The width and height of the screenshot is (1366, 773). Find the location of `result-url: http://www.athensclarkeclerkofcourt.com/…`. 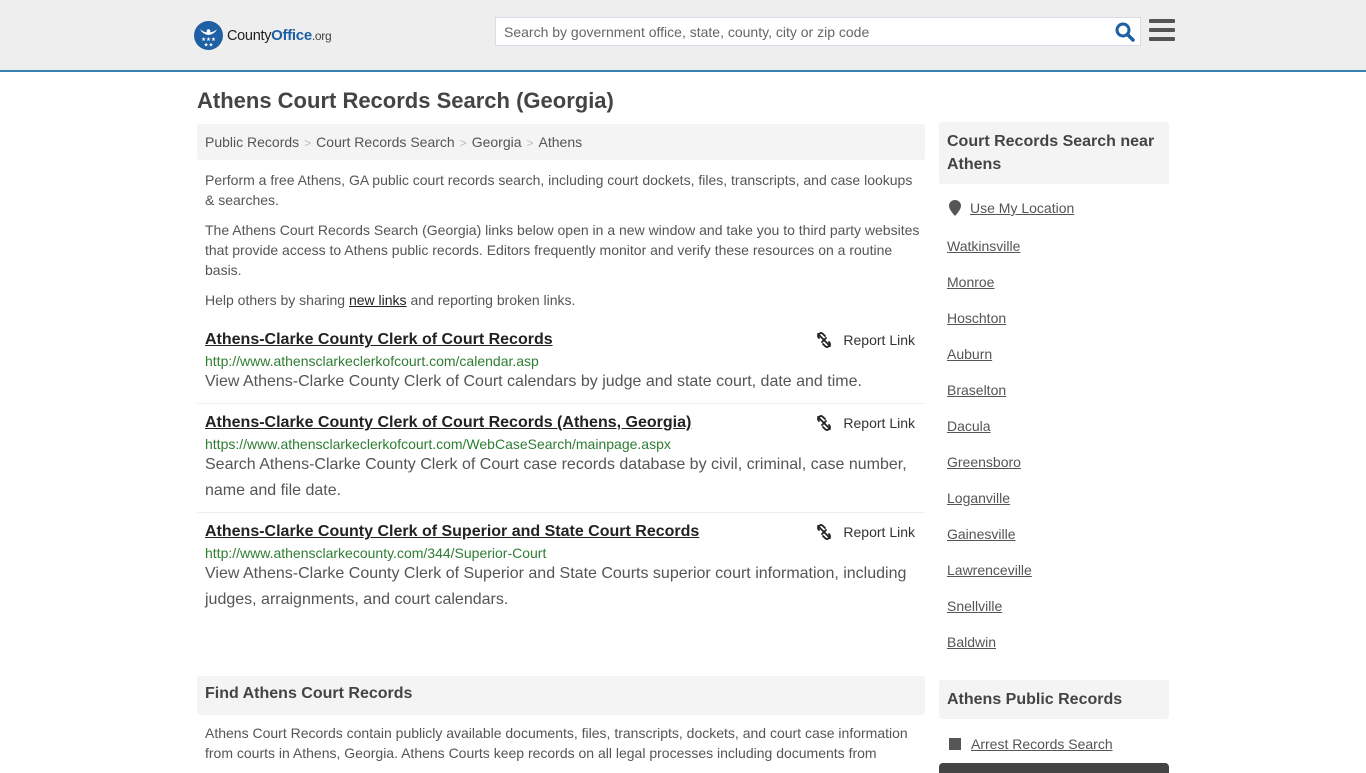

result-url: http://www.athensclarkeclerkofcourt.com/… is located at coordinates (372, 361).